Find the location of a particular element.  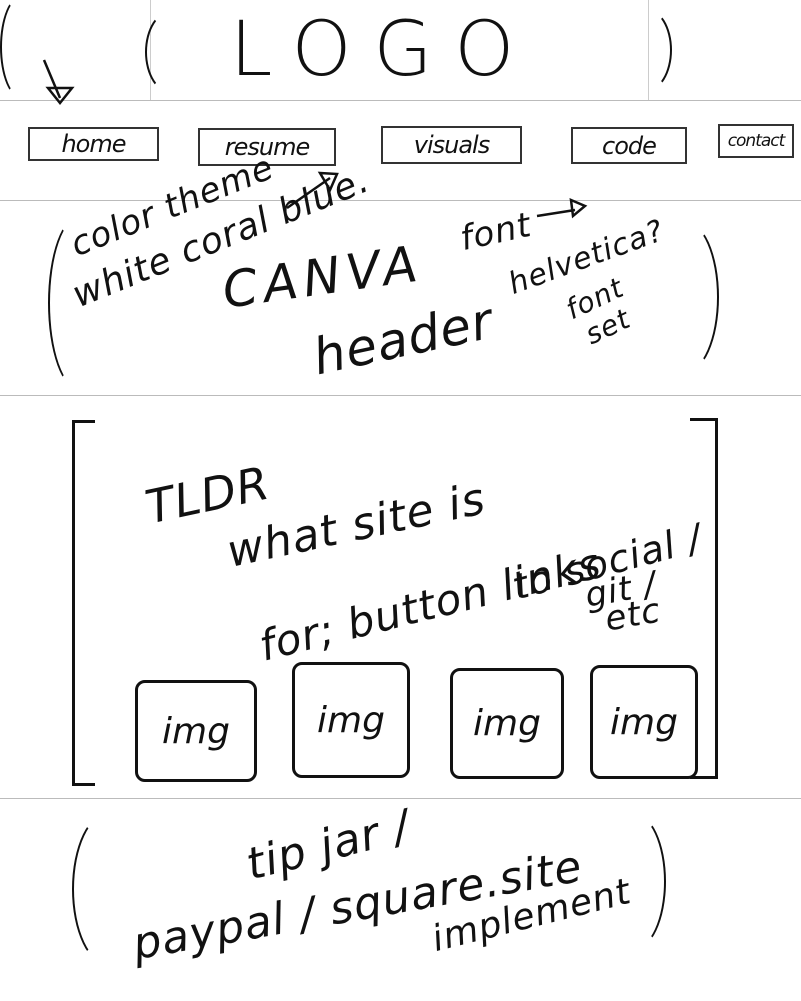

logo-paren-right is located at coordinates (646, 50).